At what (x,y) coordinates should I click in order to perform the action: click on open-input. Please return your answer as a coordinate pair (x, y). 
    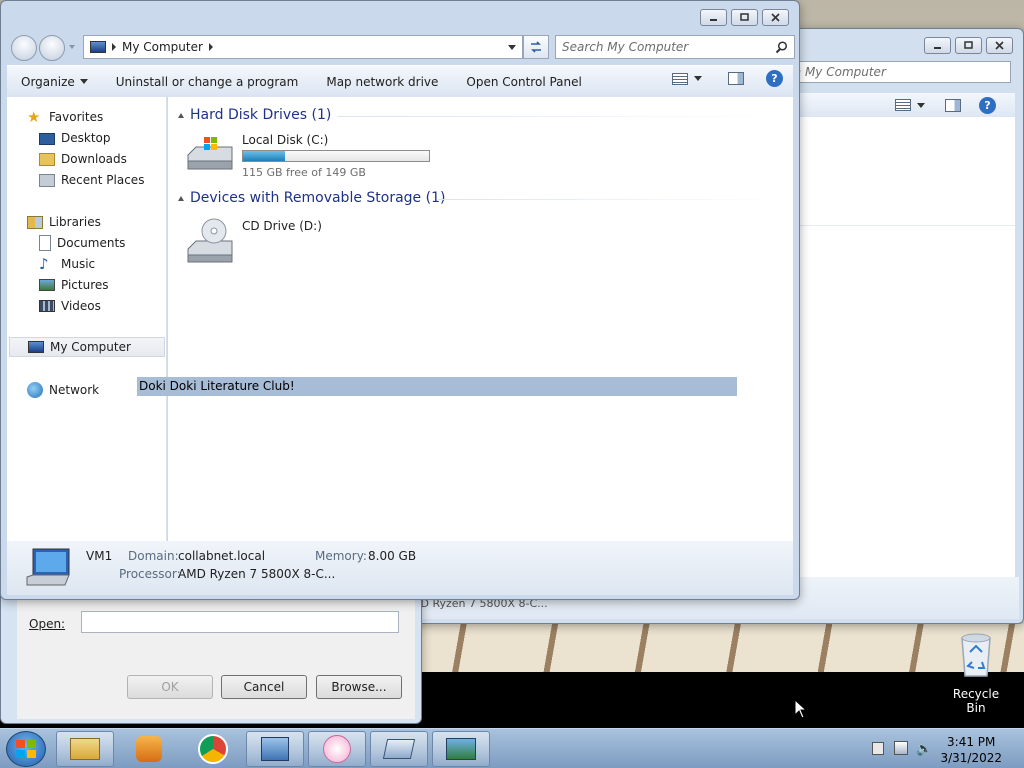
    Looking at the image, I should click on (240, 622).